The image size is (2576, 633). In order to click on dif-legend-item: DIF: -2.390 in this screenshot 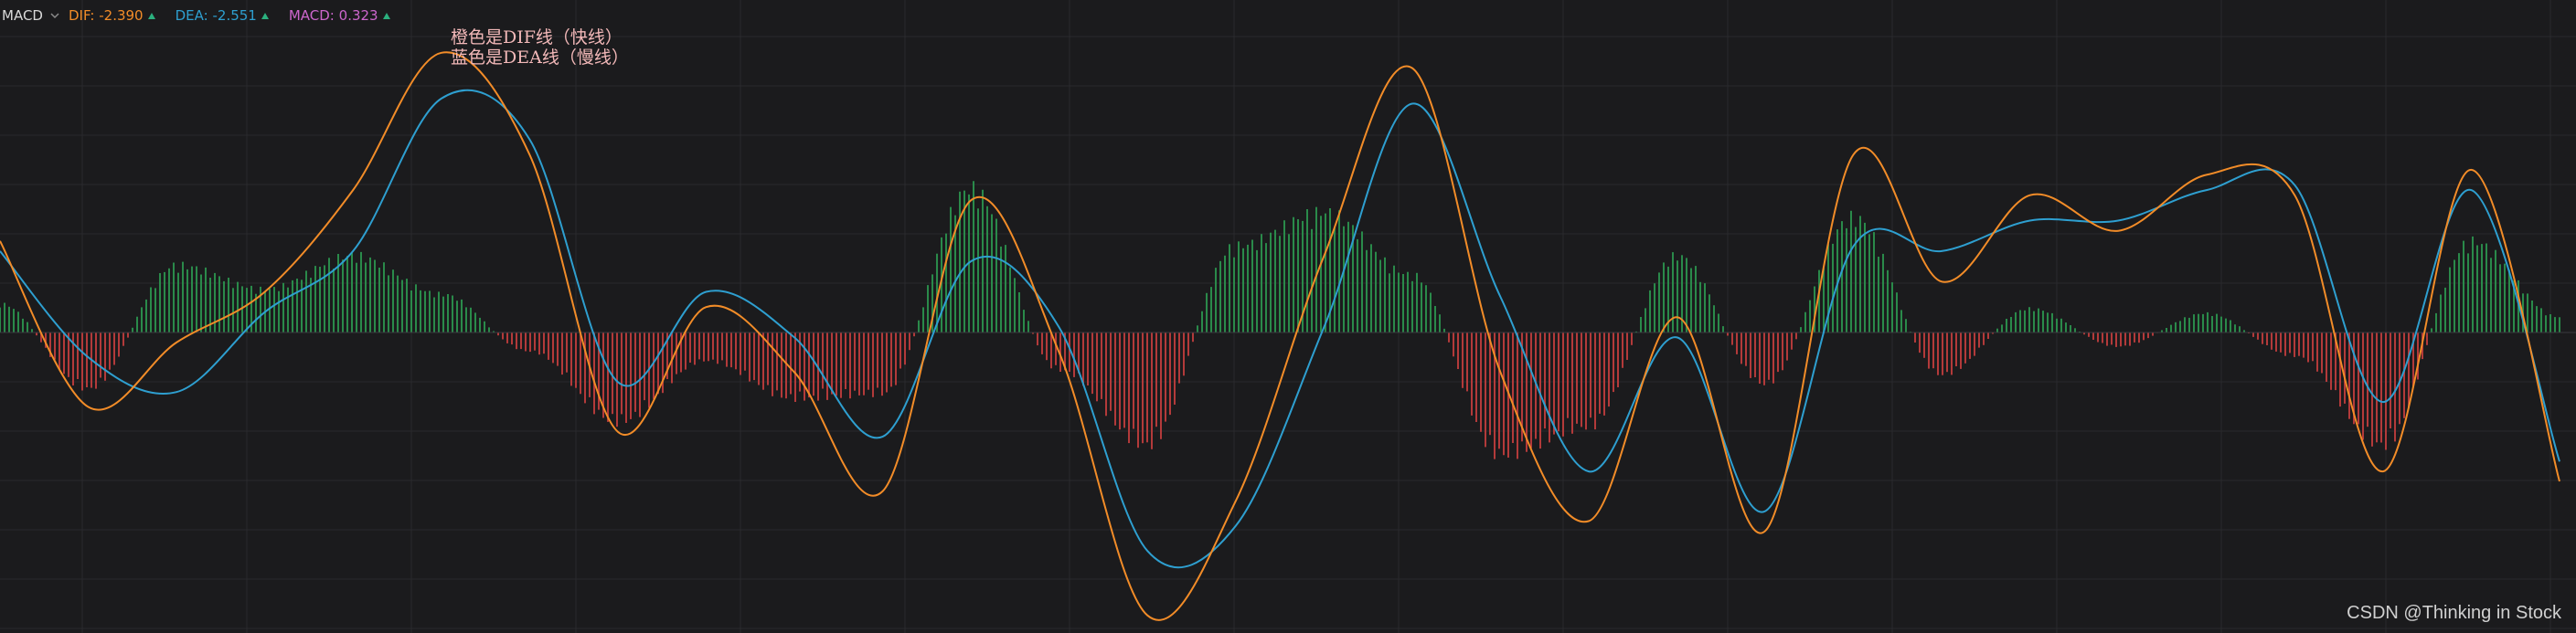, I will do `click(112, 15)`.